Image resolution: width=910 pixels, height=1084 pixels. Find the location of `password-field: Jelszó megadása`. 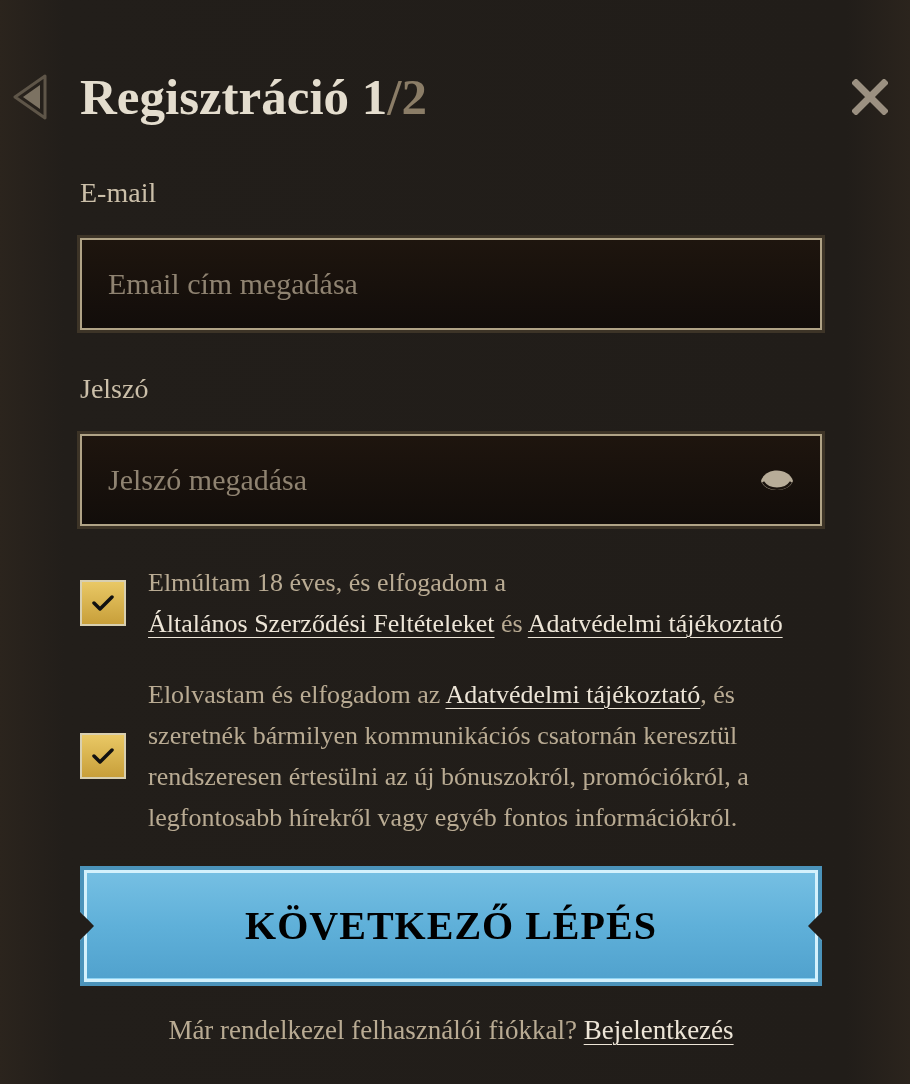

password-field: Jelszó megadása is located at coordinates (451, 480).